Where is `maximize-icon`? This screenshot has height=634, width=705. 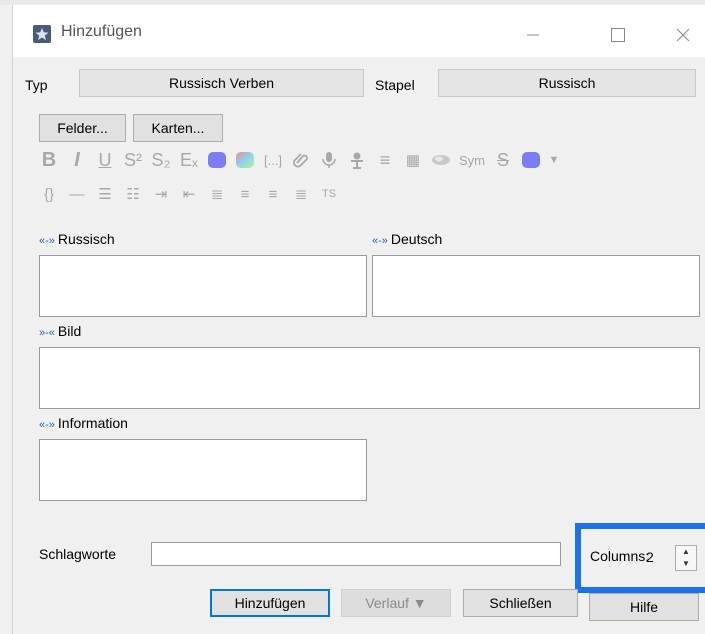 maximize-icon is located at coordinates (618, 35).